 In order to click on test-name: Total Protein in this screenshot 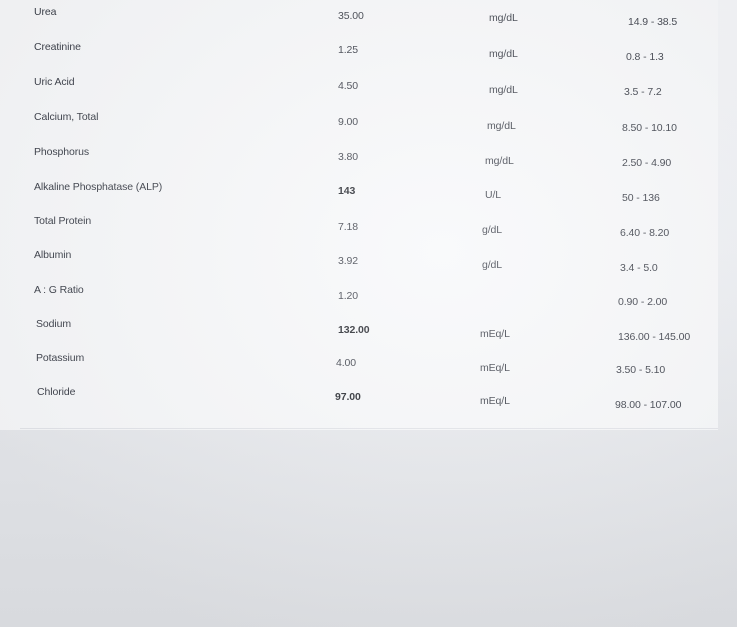, I will do `click(63, 221)`.